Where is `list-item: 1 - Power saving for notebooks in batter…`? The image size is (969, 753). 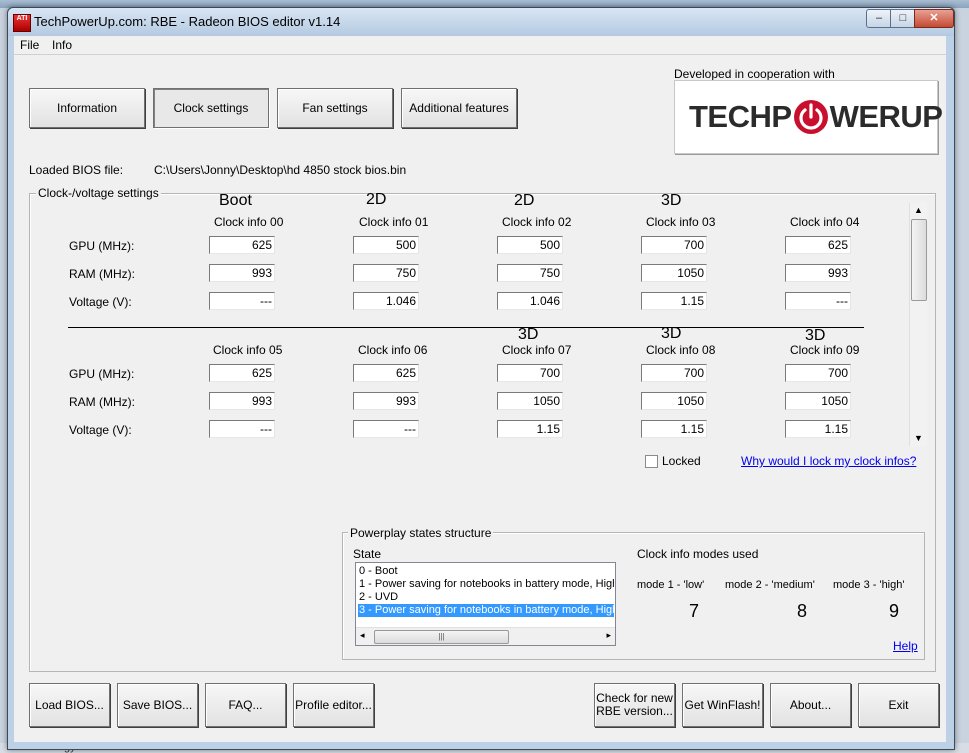
list-item: 1 - Power saving for notebooks in batter… is located at coordinates (486, 584).